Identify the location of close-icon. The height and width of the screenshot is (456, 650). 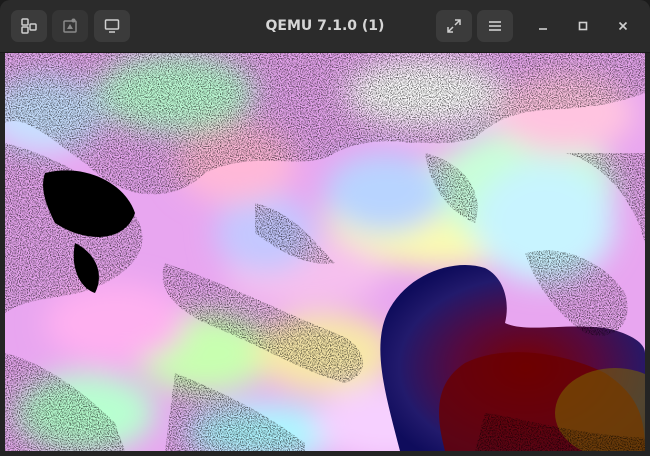
(623, 26).